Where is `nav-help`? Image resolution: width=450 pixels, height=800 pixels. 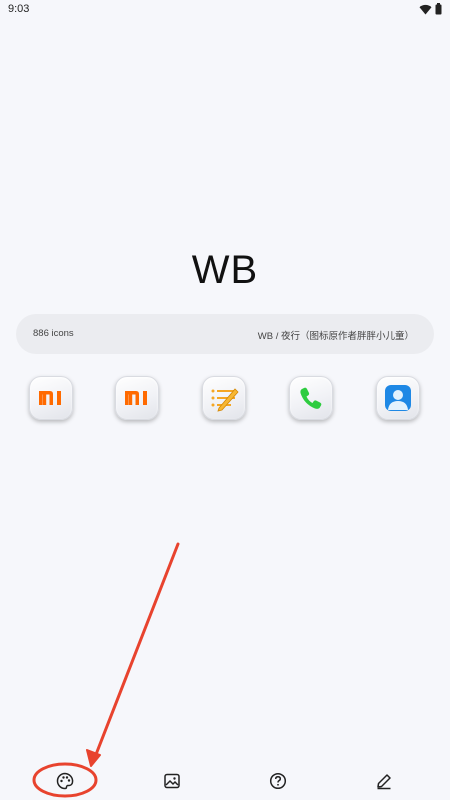 nav-help is located at coordinates (278, 781).